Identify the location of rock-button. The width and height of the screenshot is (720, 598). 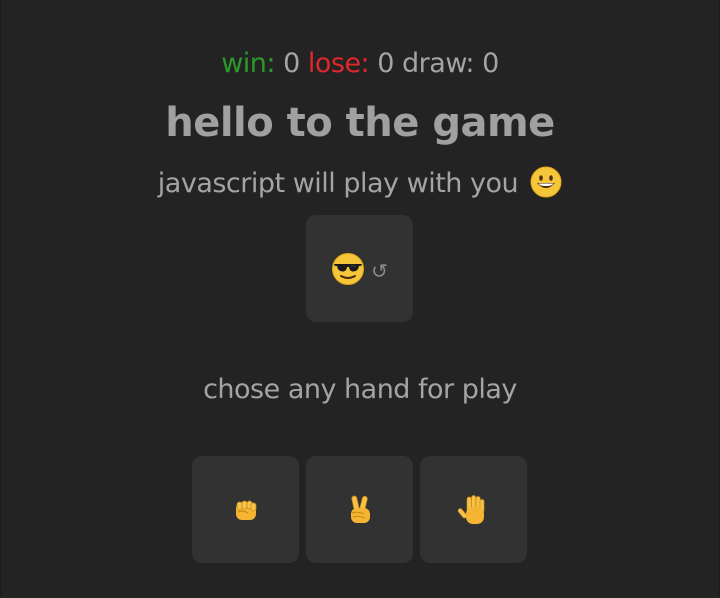
(245, 509).